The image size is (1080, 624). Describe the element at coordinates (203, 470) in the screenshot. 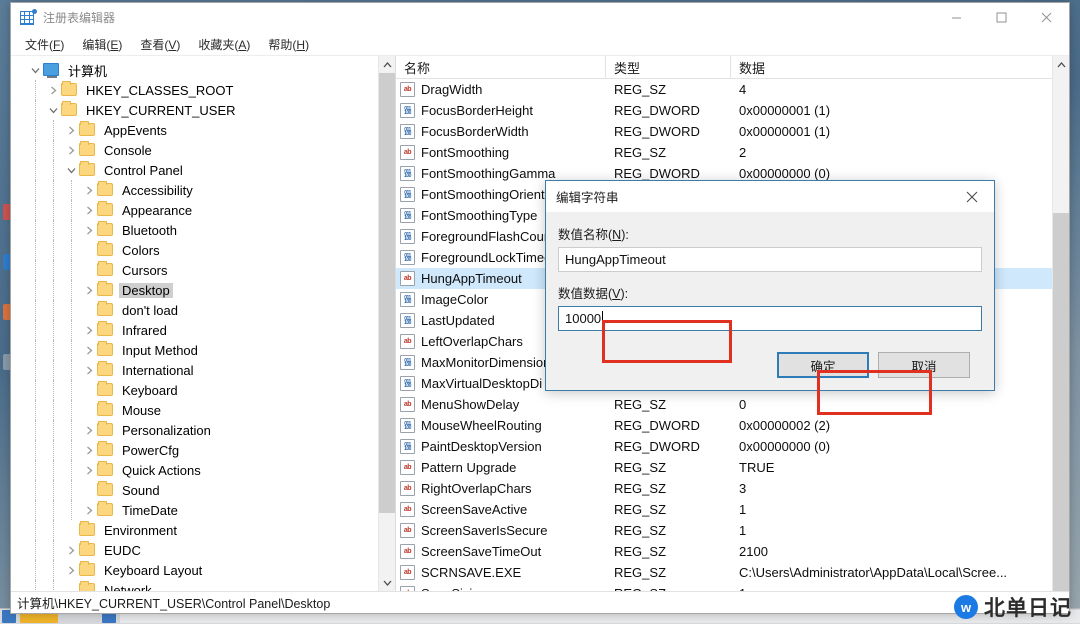

I see `tree-node: Quick Actions` at that location.